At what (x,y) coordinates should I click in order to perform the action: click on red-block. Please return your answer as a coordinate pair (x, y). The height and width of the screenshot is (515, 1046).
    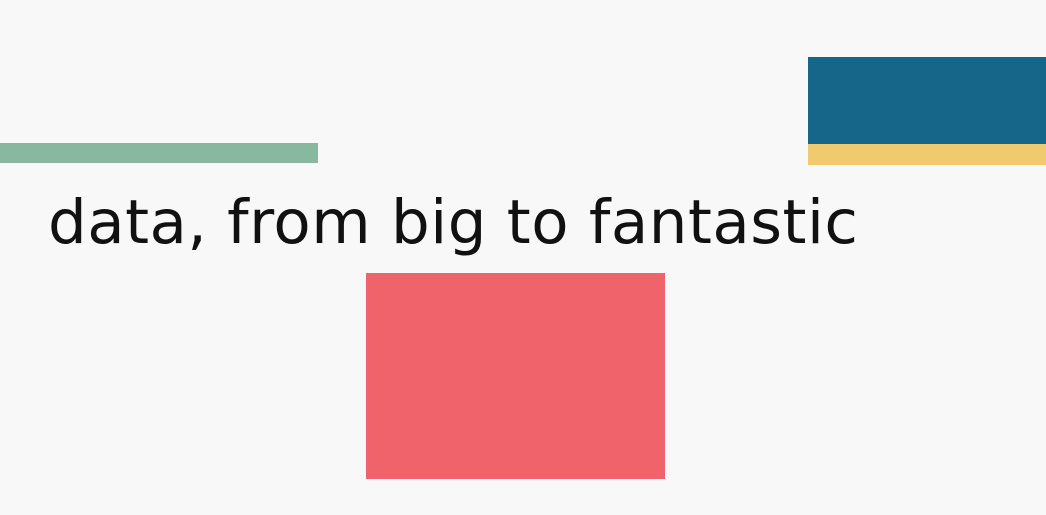
    Looking at the image, I should click on (515, 376).